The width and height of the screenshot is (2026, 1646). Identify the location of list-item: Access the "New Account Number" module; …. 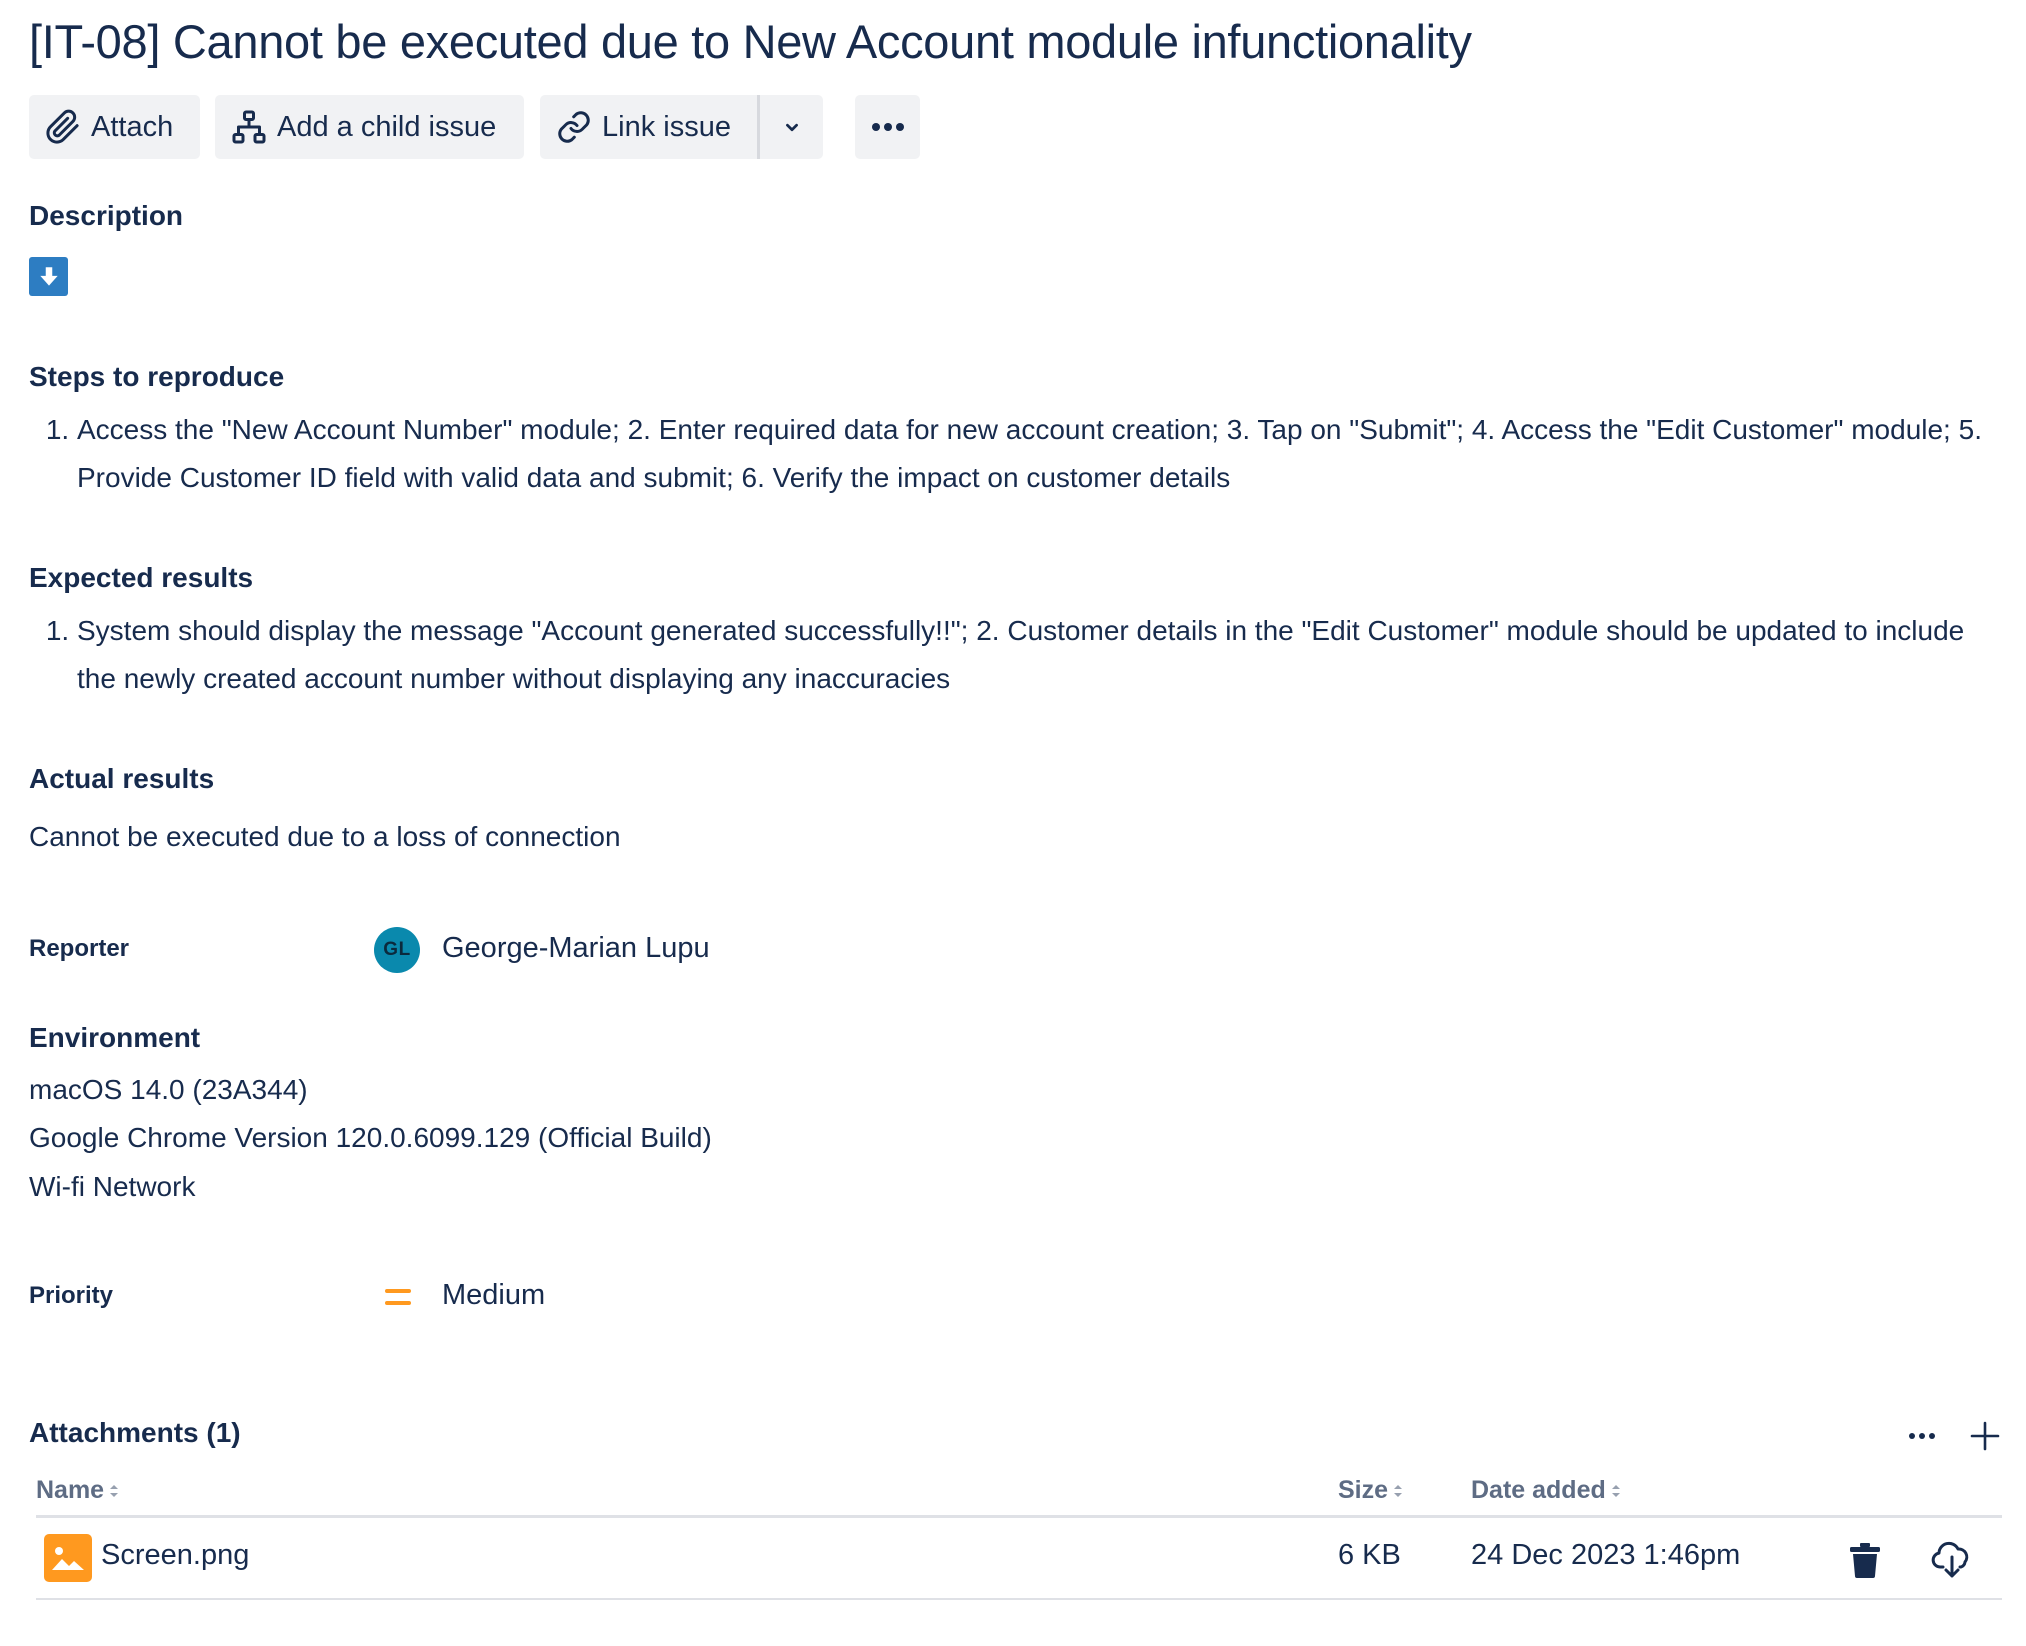
(1033, 454).